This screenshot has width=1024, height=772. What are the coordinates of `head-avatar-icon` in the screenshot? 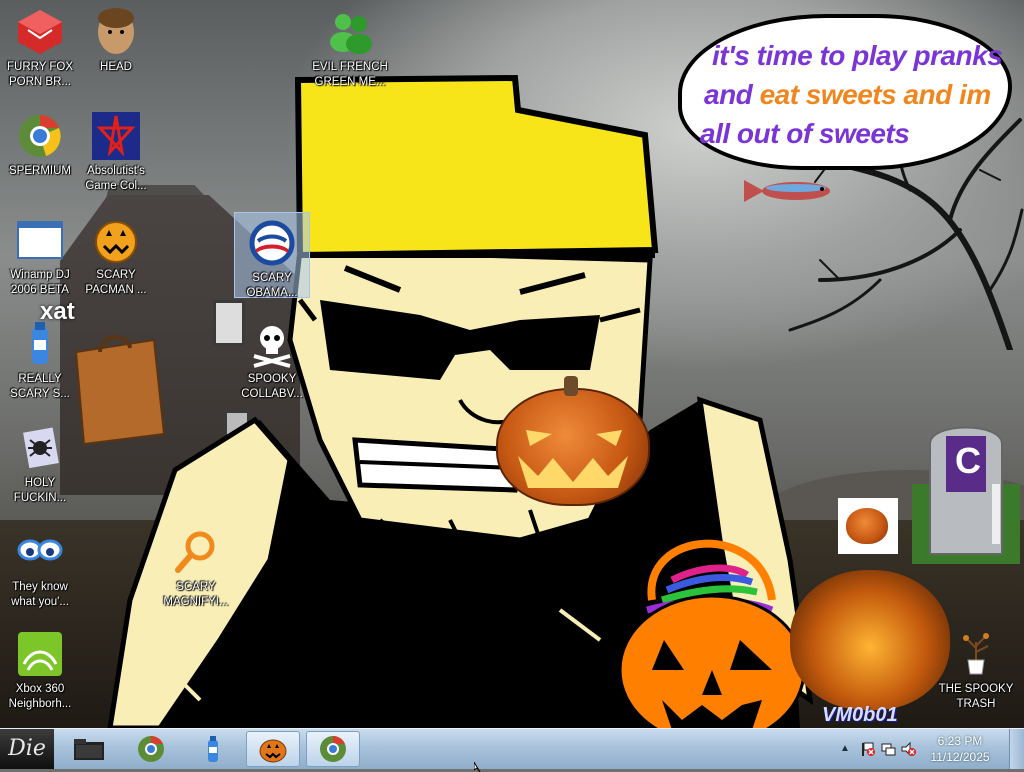 It's located at (116, 32).